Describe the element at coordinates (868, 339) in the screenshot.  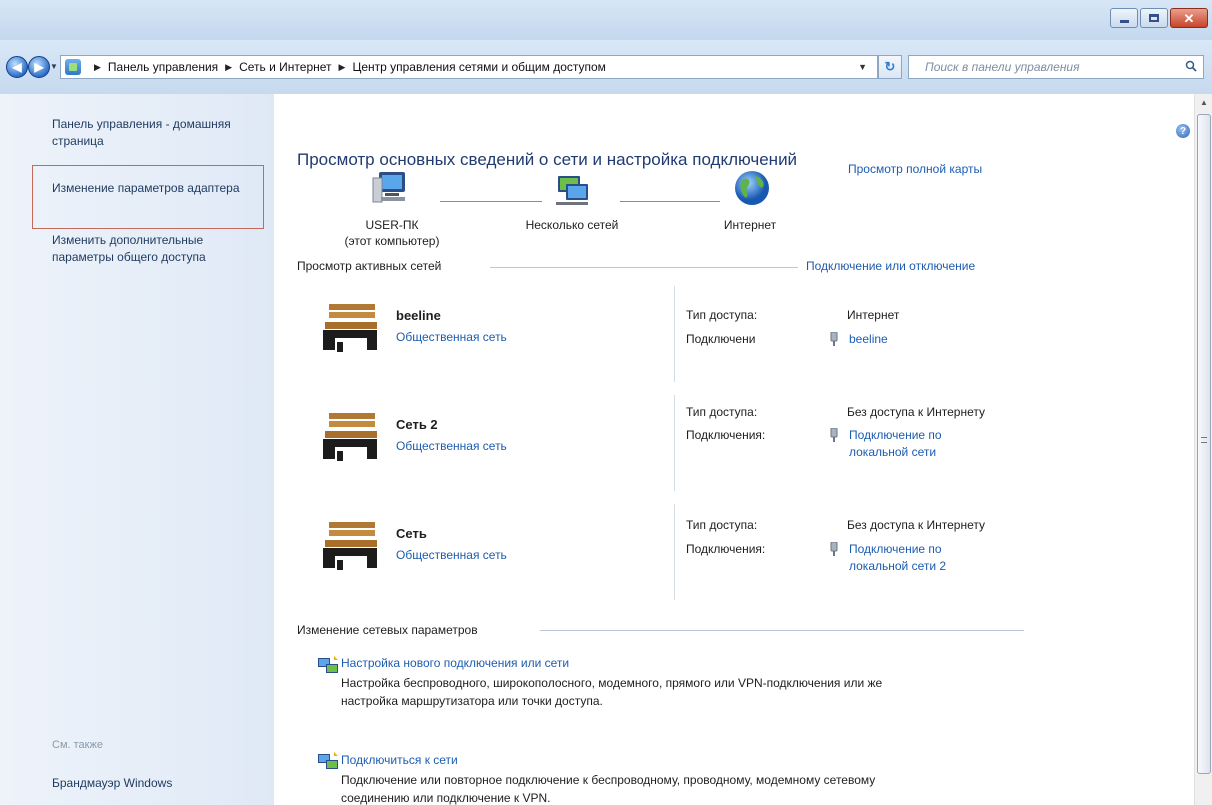
I see `connection-name: beeline` at that location.